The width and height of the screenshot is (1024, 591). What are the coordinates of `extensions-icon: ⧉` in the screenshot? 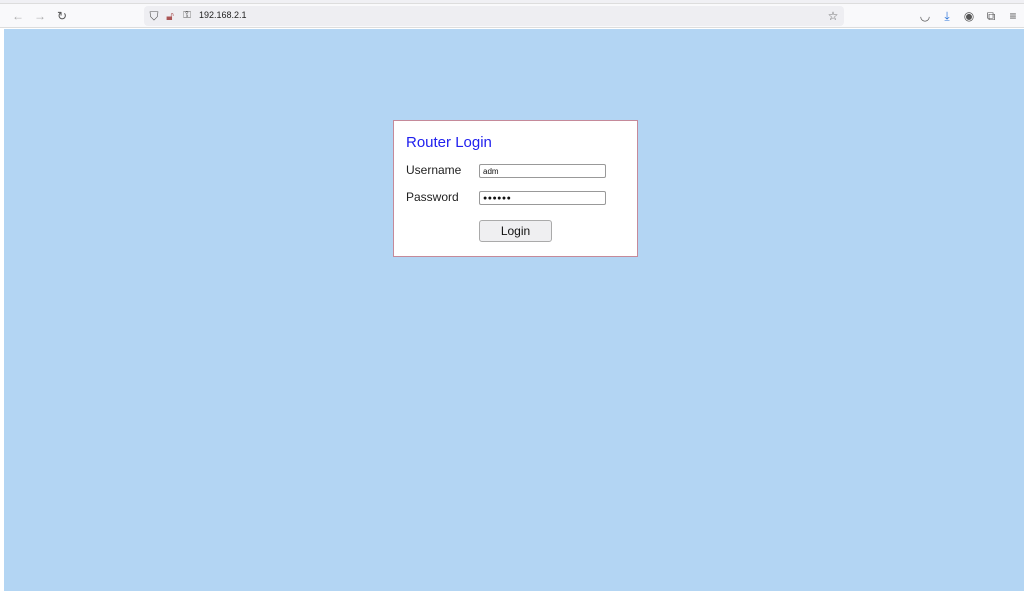 It's located at (991, 16).